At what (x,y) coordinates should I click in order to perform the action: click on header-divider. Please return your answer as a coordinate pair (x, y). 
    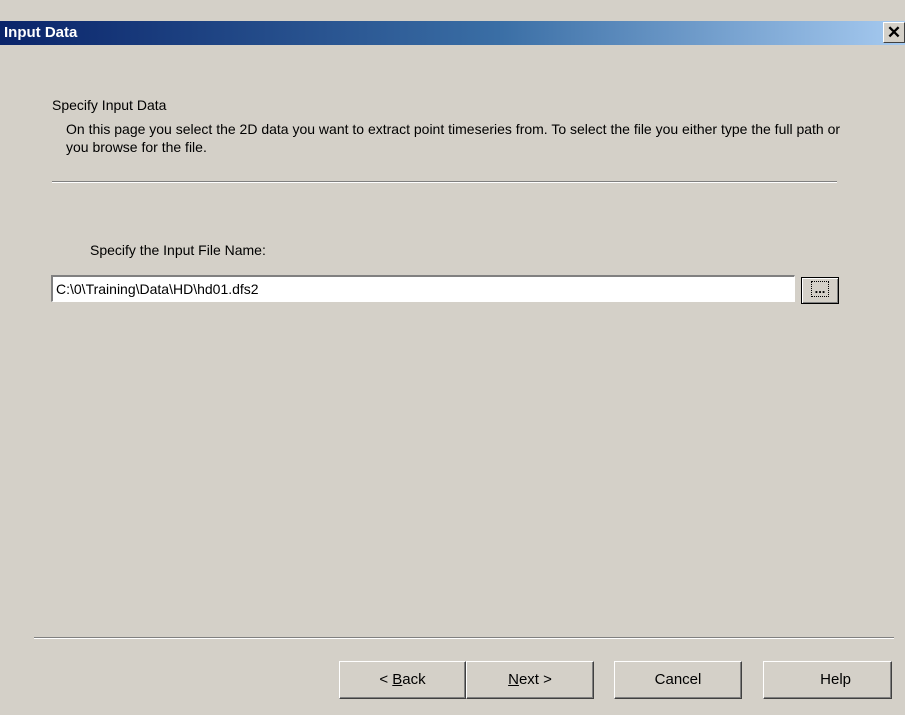
    Looking at the image, I should click on (444, 182).